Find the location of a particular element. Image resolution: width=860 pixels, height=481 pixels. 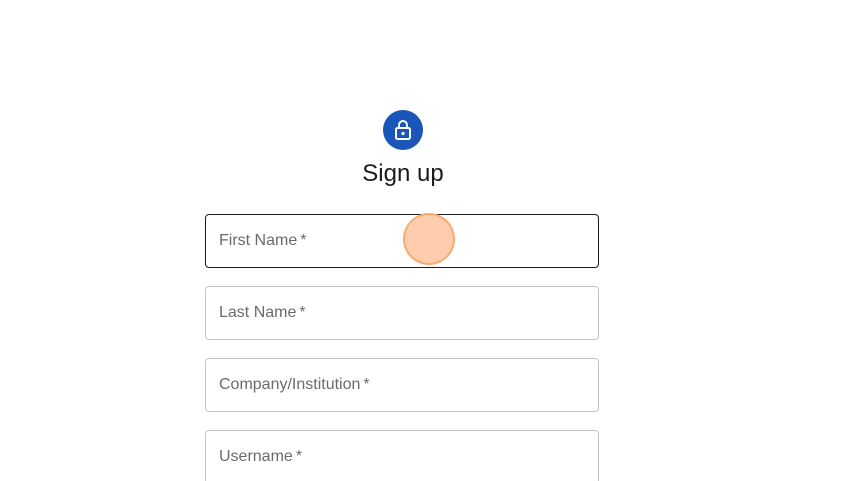

page-title: Sign up is located at coordinates (403, 173).